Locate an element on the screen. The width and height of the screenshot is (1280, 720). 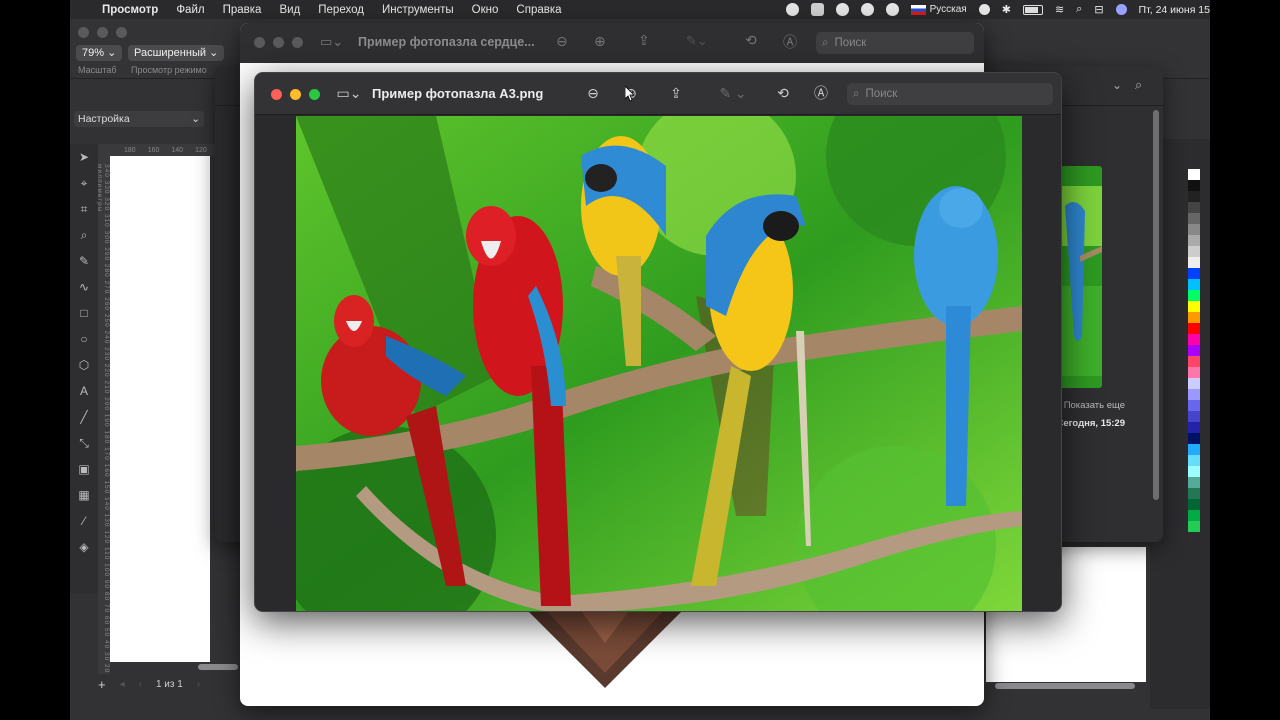
mode-select: Расширенный ⌄ is located at coordinates (176, 53).